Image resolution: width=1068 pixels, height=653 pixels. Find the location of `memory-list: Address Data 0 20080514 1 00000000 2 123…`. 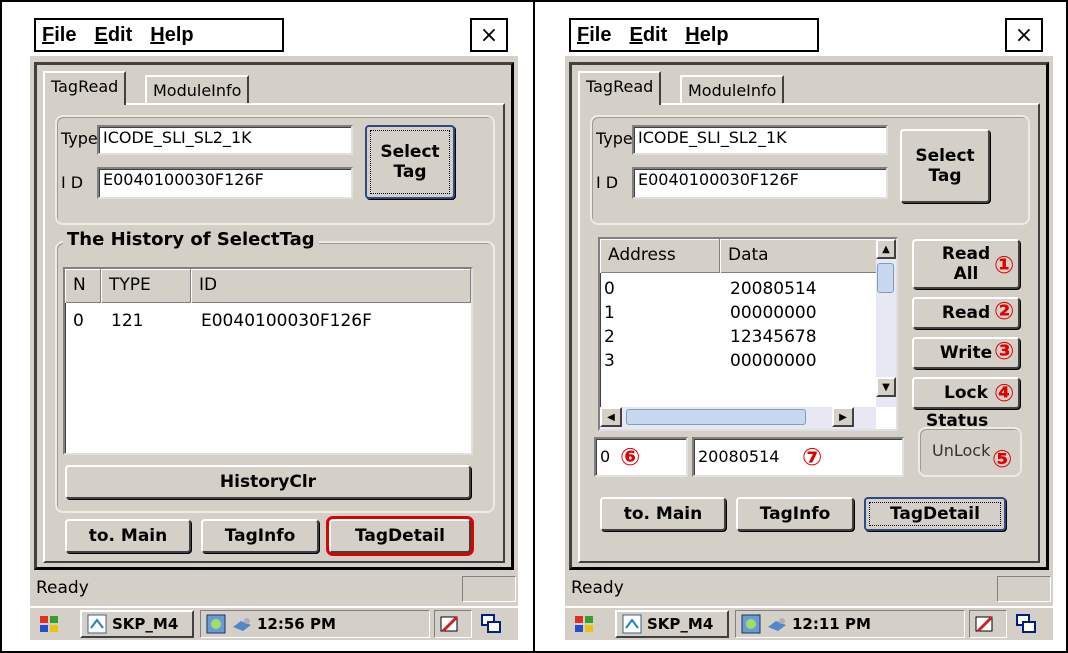

memory-list: Address Data 0 20080514 1 00000000 2 123… is located at coordinates (748, 334).